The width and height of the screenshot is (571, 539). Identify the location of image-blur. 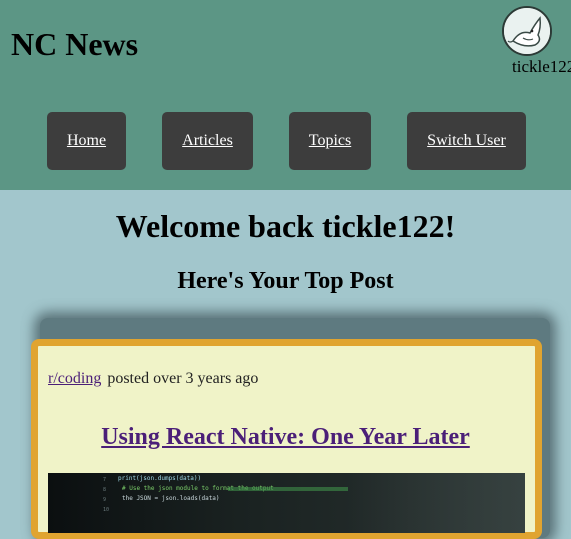
(436, 503).